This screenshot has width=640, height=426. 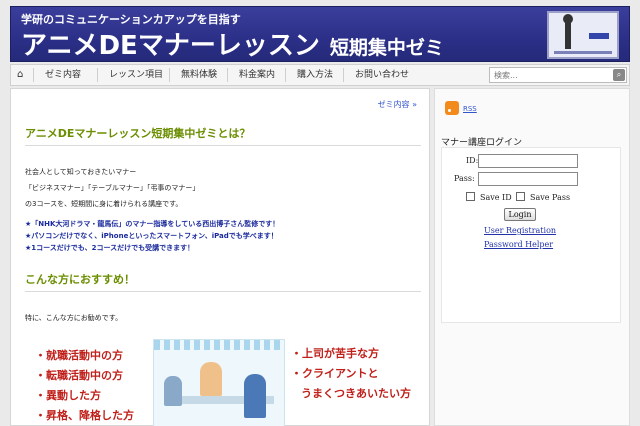 I want to click on main-nav: ⌂ ゼミ内容 レッスン項目 無料体験 料金案内 購入方法 お問い合わせ ⌕, so click(x=320, y=75).